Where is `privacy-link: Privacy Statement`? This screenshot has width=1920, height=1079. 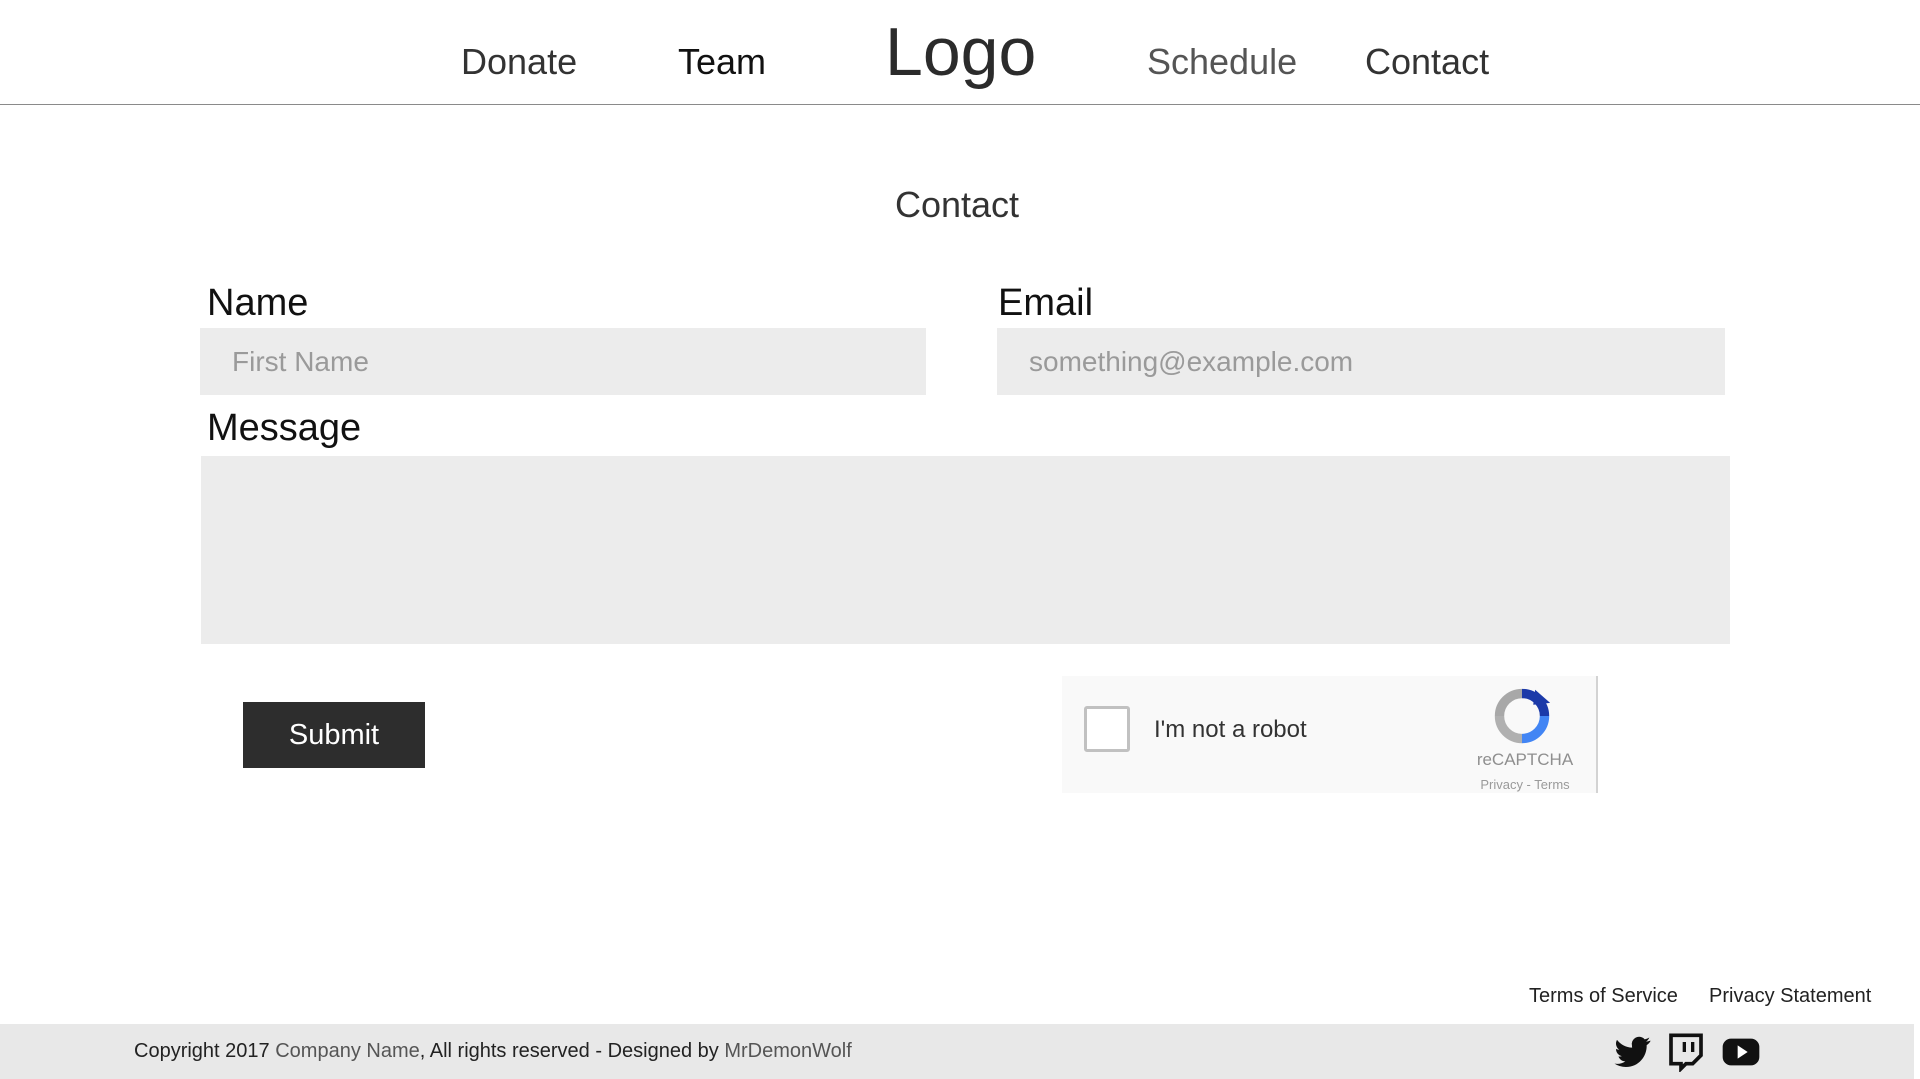
privacy-link: Privacy Statement is located at coordinates (1790, 996).